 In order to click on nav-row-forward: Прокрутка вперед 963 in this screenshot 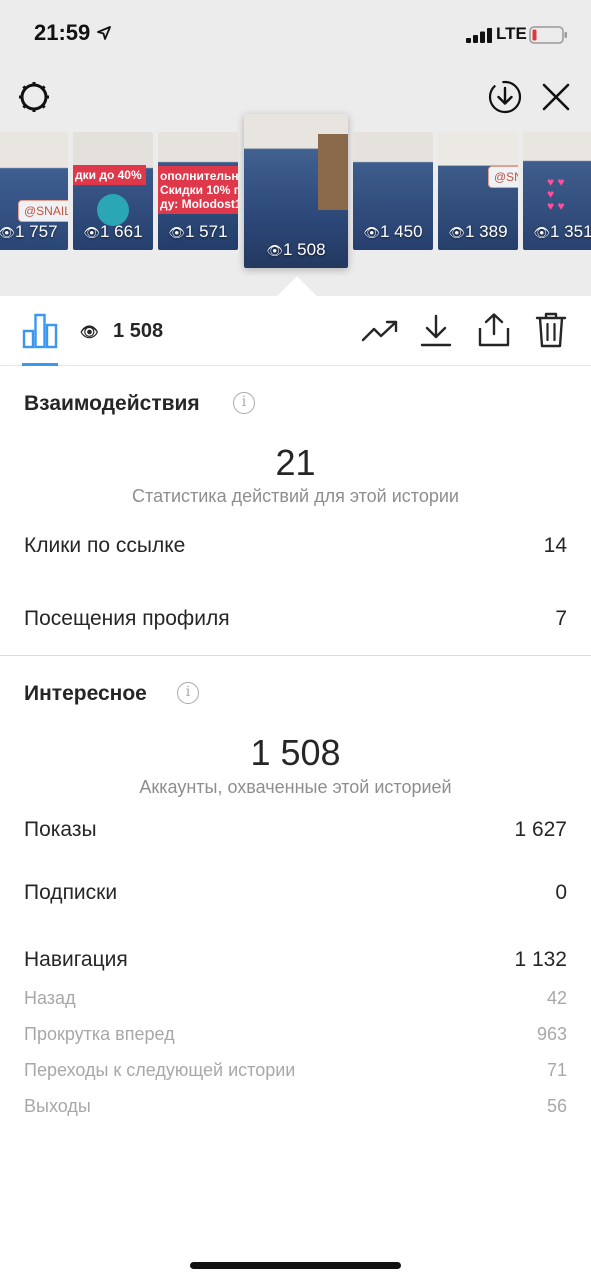, I will do `click(295, 1034)`.